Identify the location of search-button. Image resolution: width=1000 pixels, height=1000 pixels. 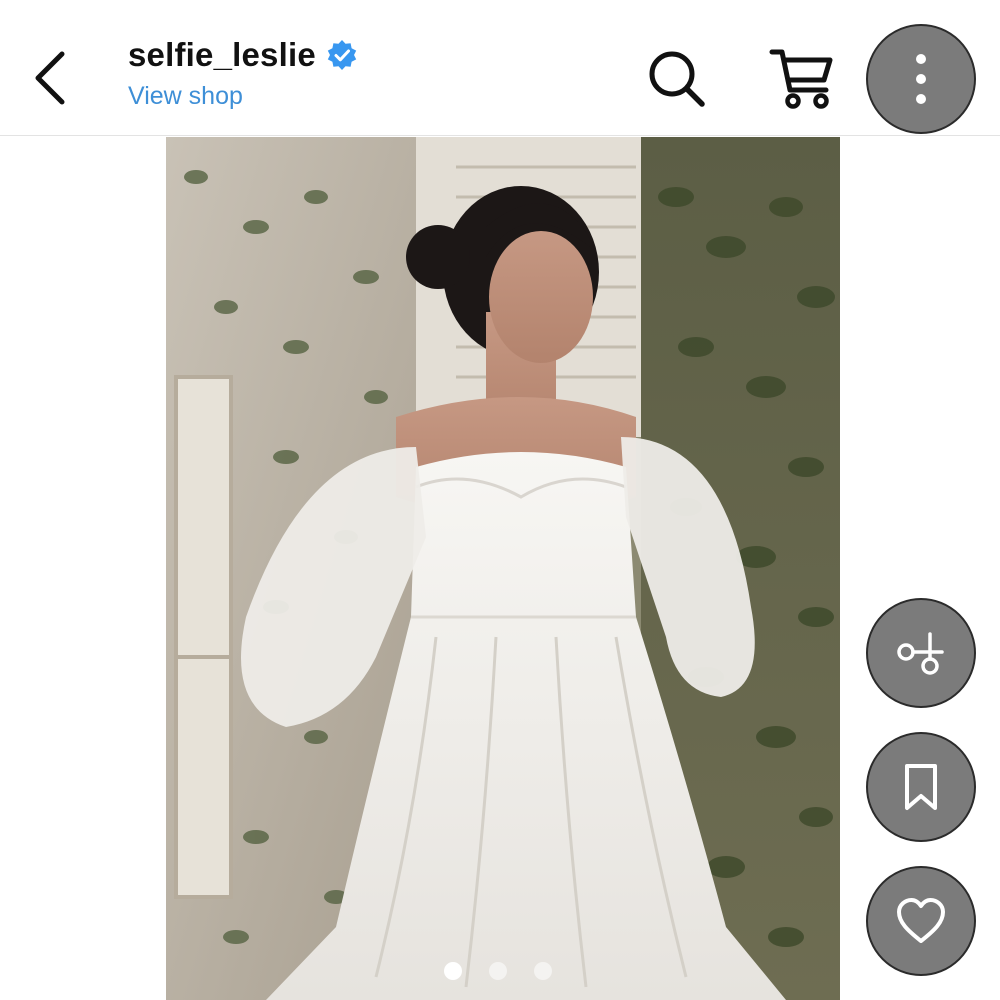
(677, 79).